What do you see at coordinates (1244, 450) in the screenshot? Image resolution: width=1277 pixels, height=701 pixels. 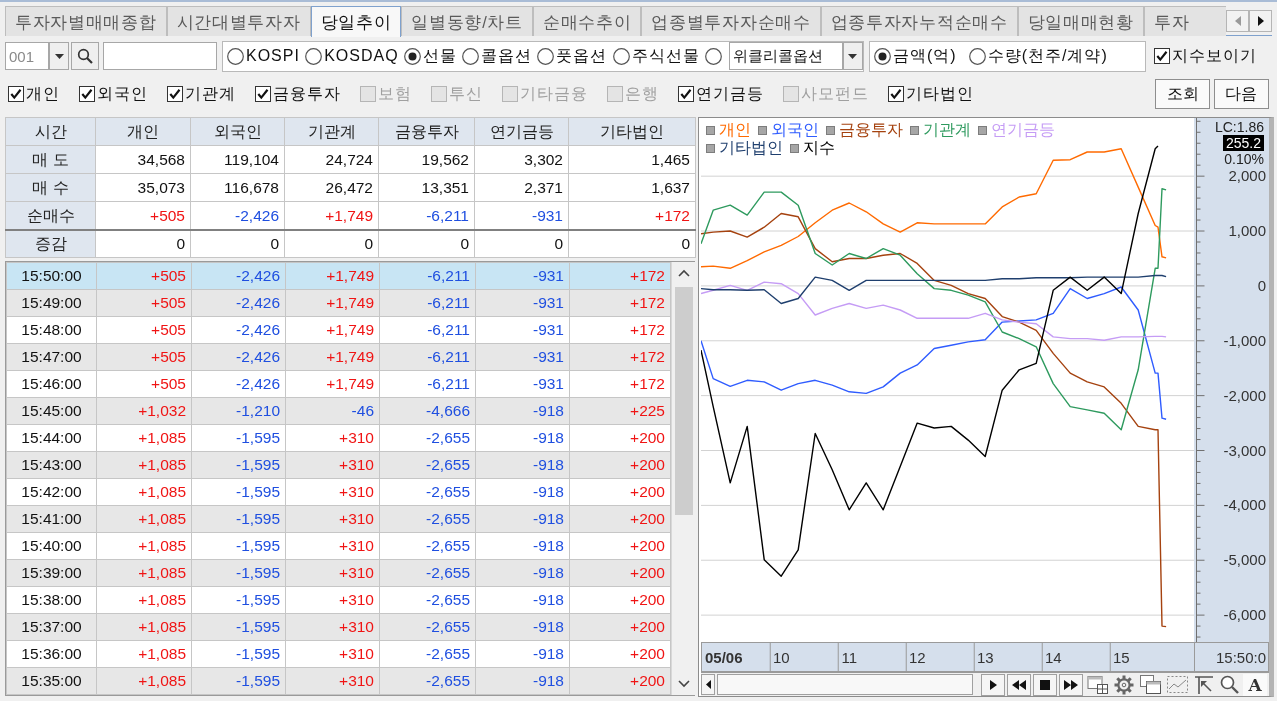 I see `y-axis-label: -3,000` at bounding box center [1244, 450].